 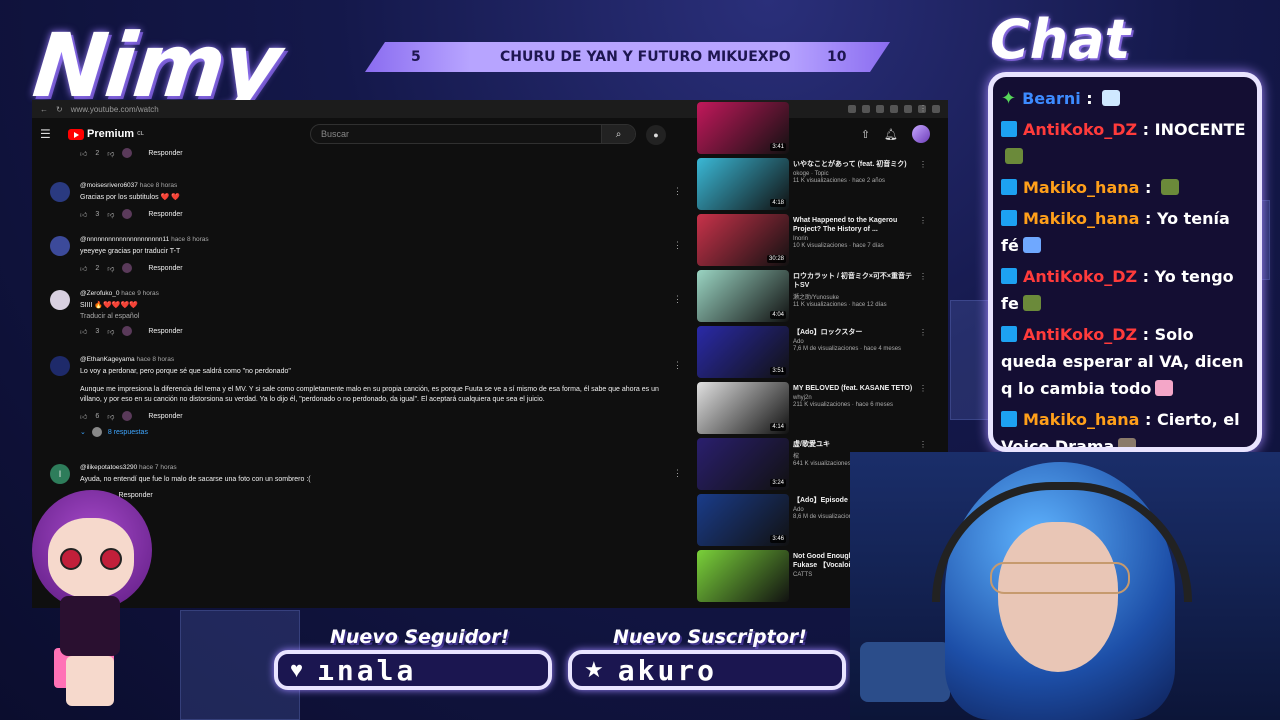 What do you see at coordinates (853, 296) in the screenshot?
I see `video-channel: 瀬之助/Yunosuke` at bounding box center [853, 296].